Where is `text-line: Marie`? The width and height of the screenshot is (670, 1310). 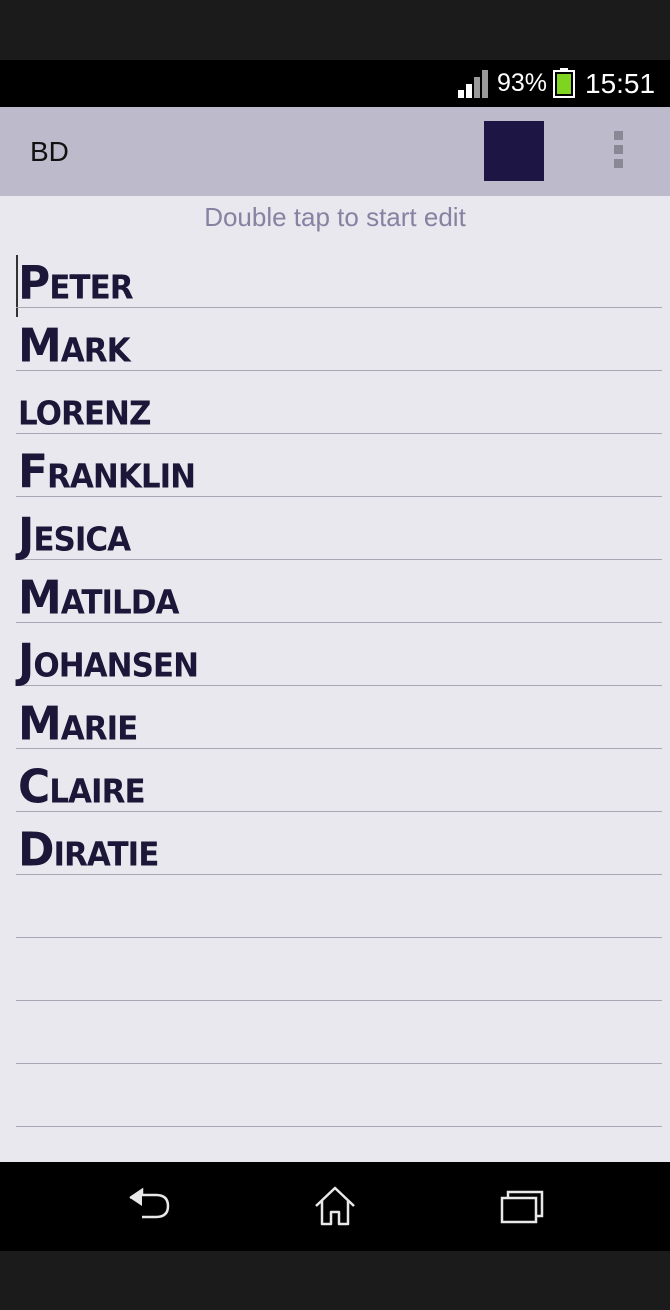 text-line: Marie is located at coordinates (339, 717).